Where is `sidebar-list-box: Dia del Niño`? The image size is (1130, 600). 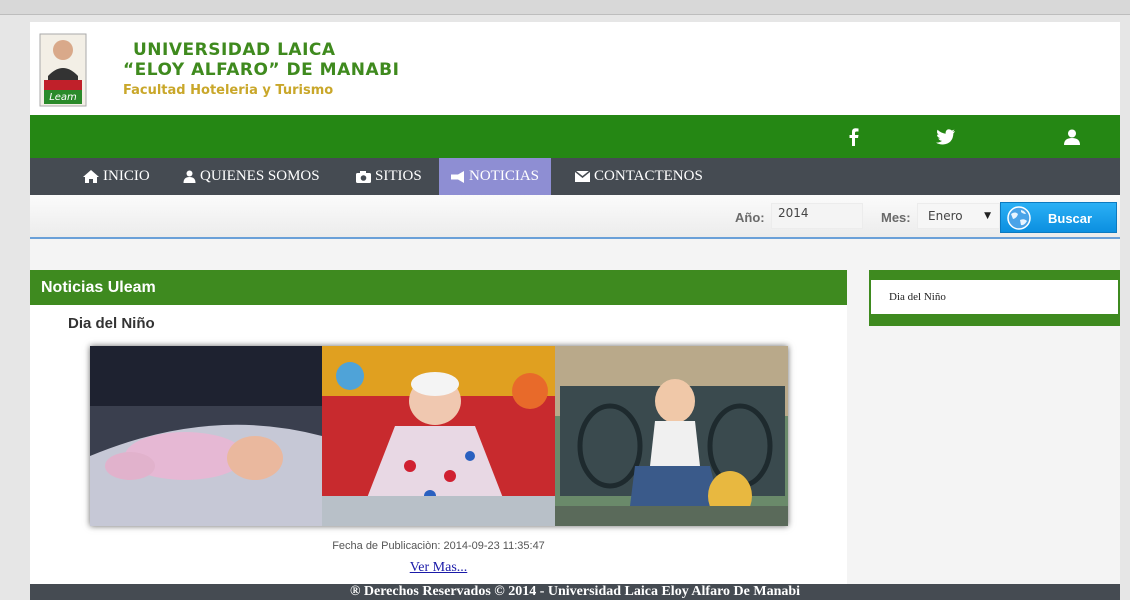 sidebar-list-box: Dia del Niño is located at coordinates (994, 297).